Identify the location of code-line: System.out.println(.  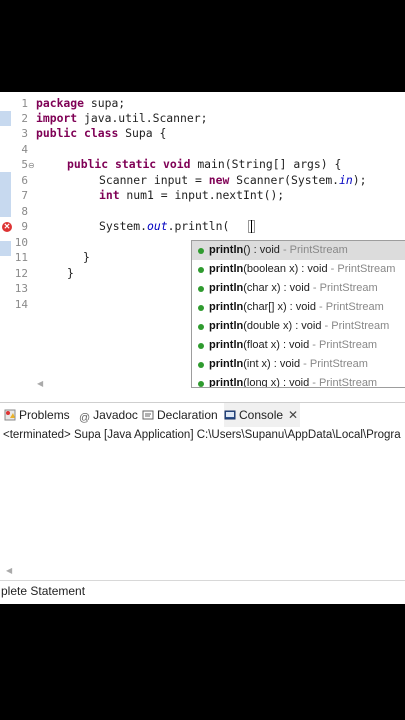
(164, 226).